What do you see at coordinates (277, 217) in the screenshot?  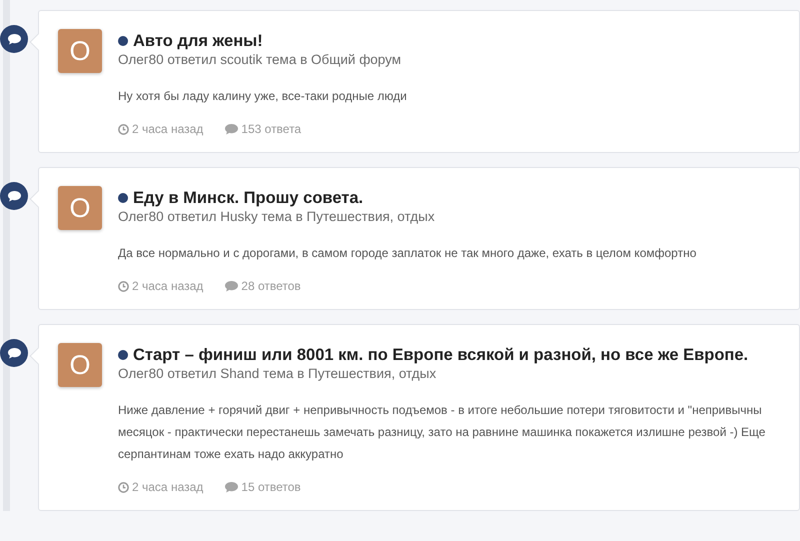 I see `activity-meta: Олег80 ответил Husky тема в Путешествия, отдых` at bounding box center [277, 217].